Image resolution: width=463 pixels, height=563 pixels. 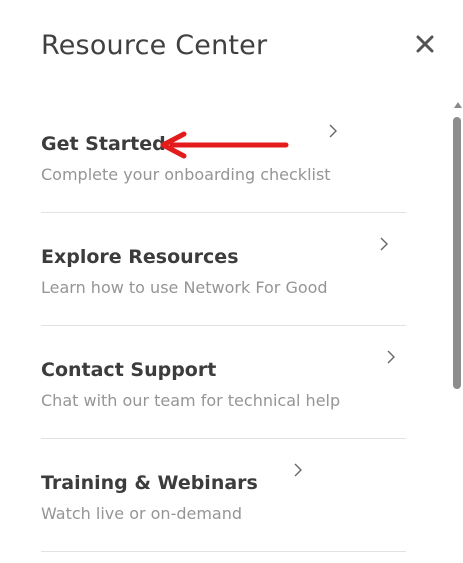 What do you see at coordinates (129, 370) in the screenshot?
I see `item-title: Contact Support` at bounding box center [129, 370].